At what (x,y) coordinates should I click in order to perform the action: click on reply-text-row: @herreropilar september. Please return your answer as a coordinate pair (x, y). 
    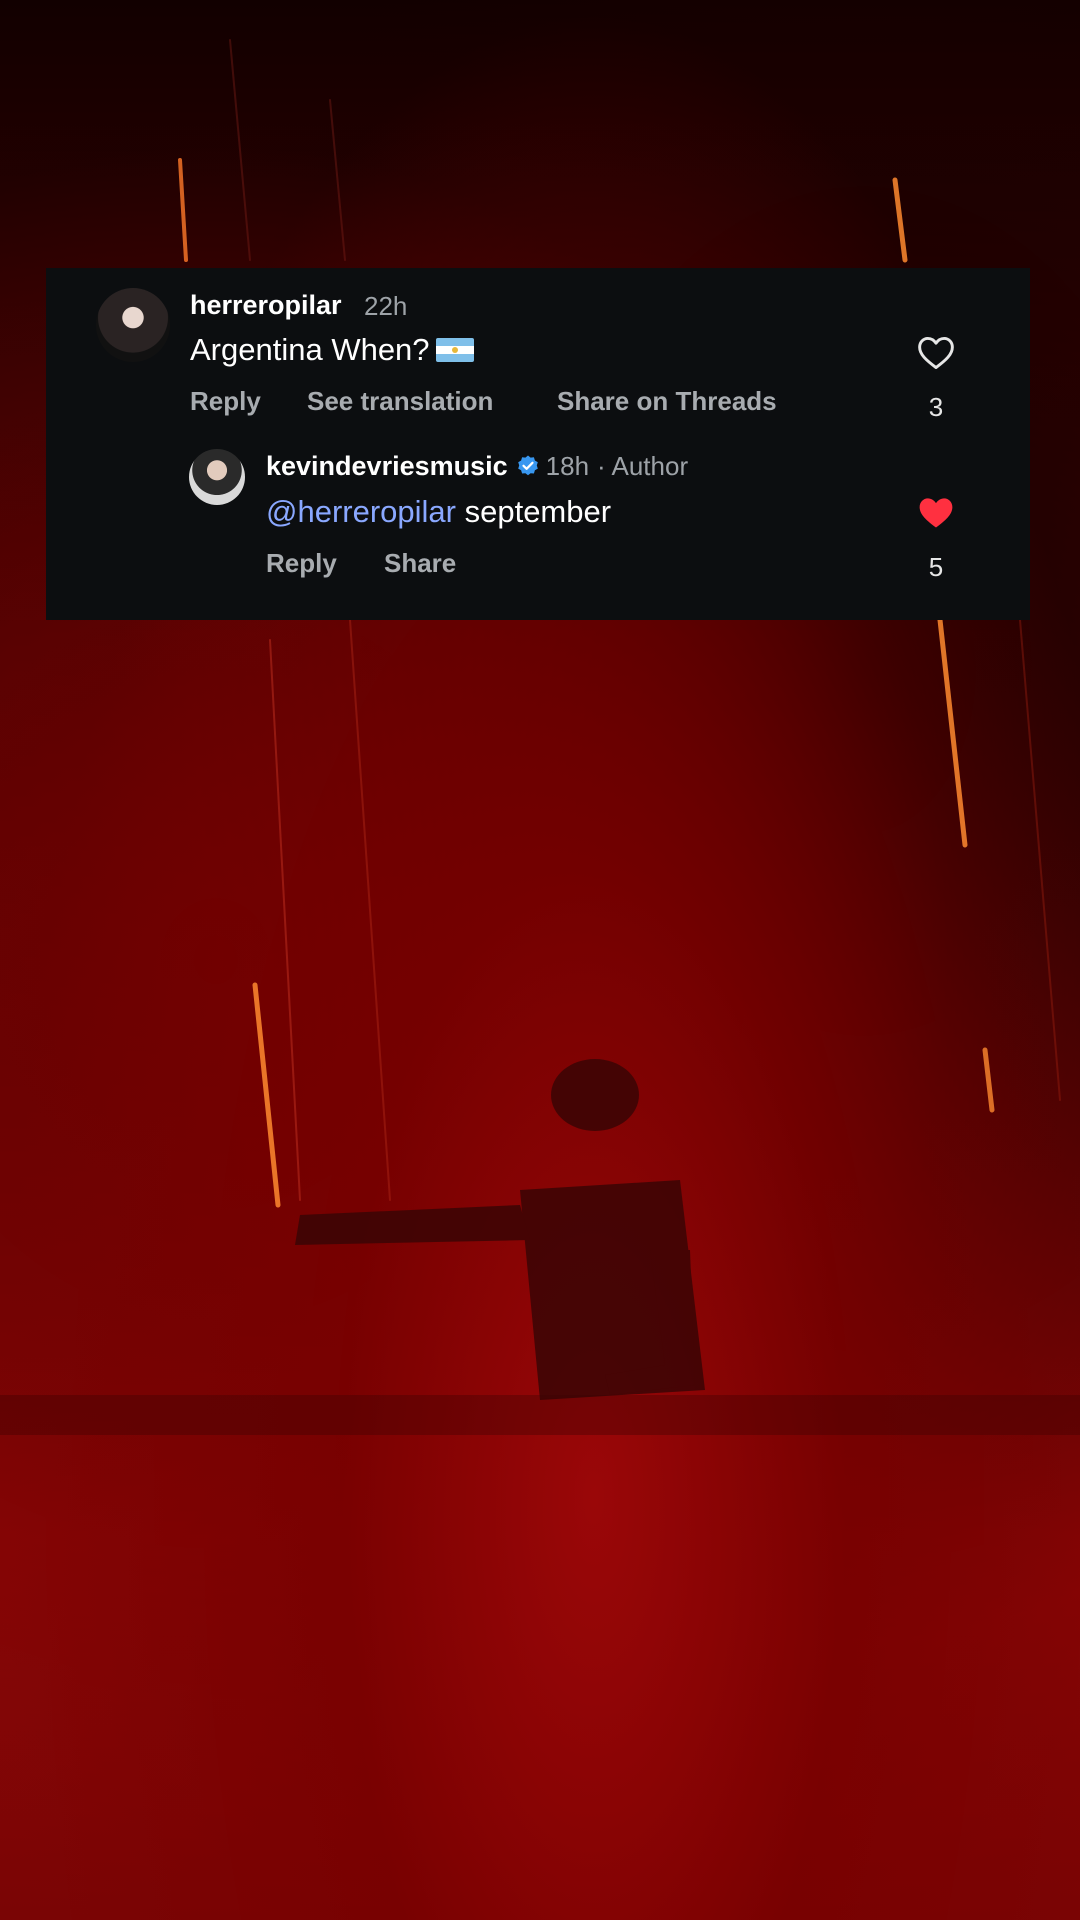
    Looking at the image, I should click on (438, 512).